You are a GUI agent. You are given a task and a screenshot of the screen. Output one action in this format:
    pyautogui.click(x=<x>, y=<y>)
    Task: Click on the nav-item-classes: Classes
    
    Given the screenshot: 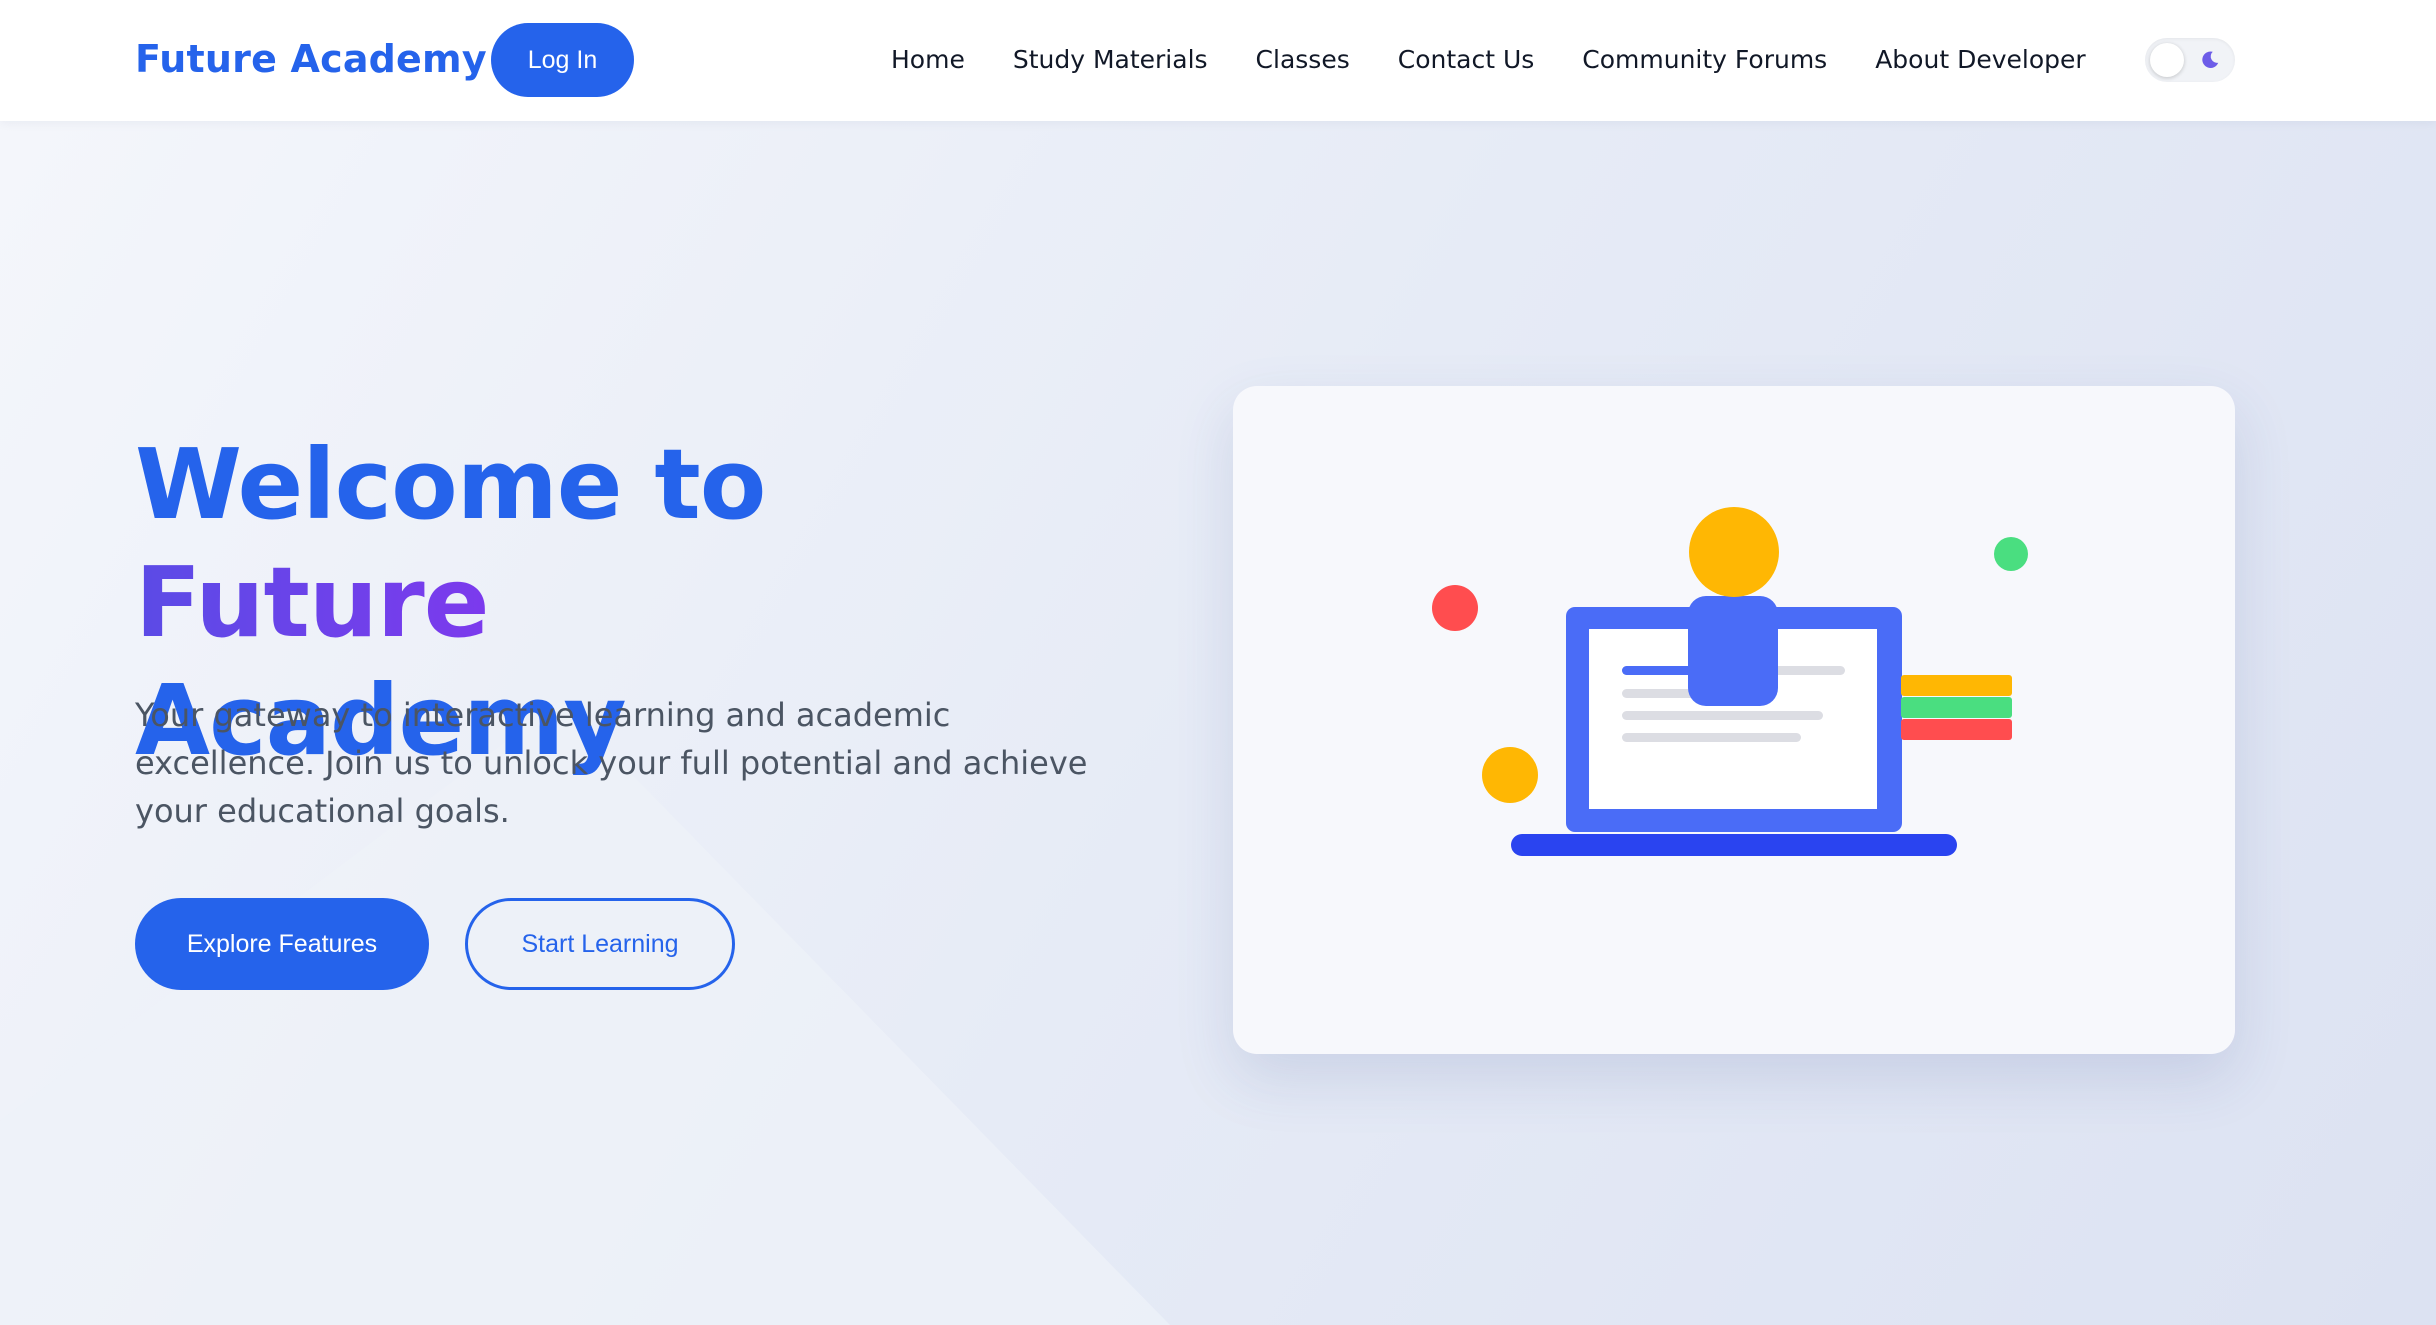 What is the action you would take?
    pyautogui.click(x=1303, y=60)
    